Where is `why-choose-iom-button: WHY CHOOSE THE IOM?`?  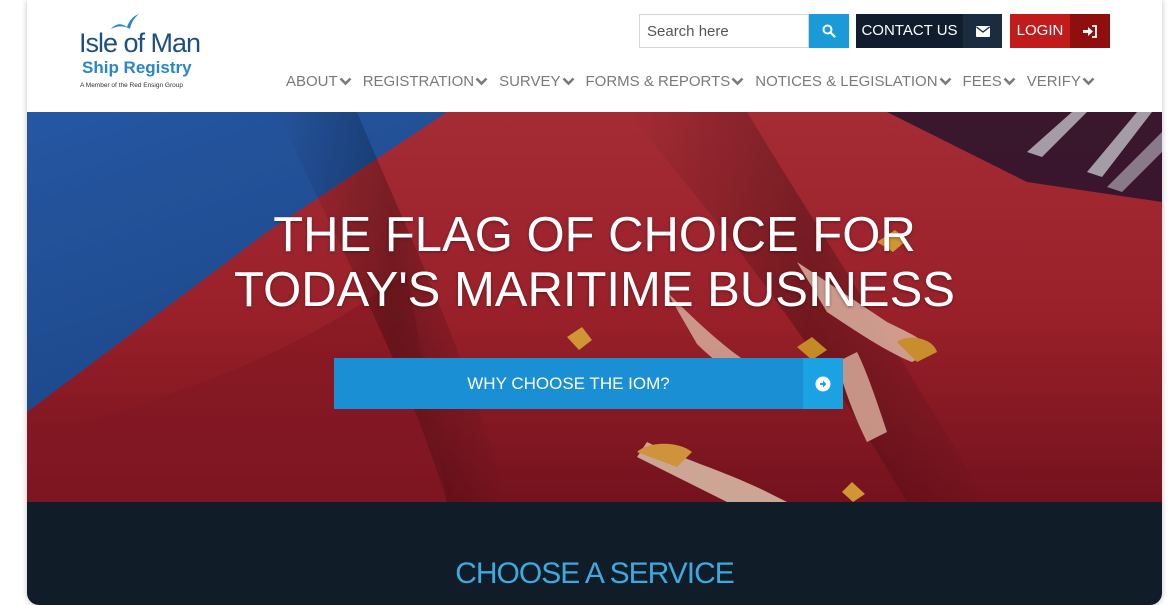
why-choose-iom-button: WHY CHOOSE THE IOM? is located at coordinates (588, 383).